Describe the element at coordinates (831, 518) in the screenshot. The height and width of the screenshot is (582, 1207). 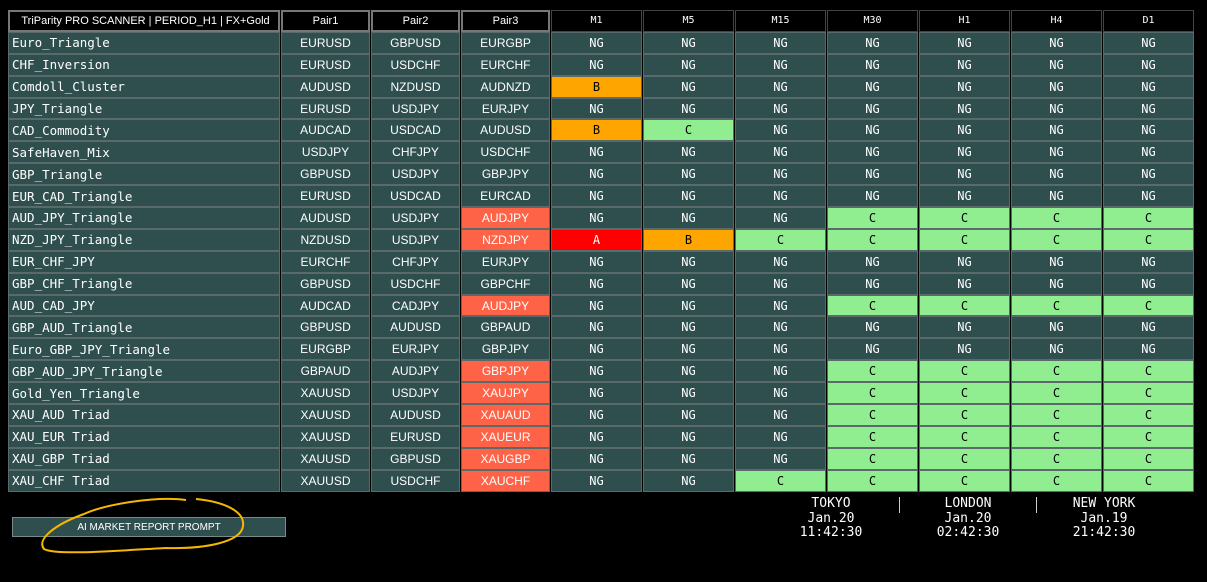
I see `clock-date: Jan.20` at that location.